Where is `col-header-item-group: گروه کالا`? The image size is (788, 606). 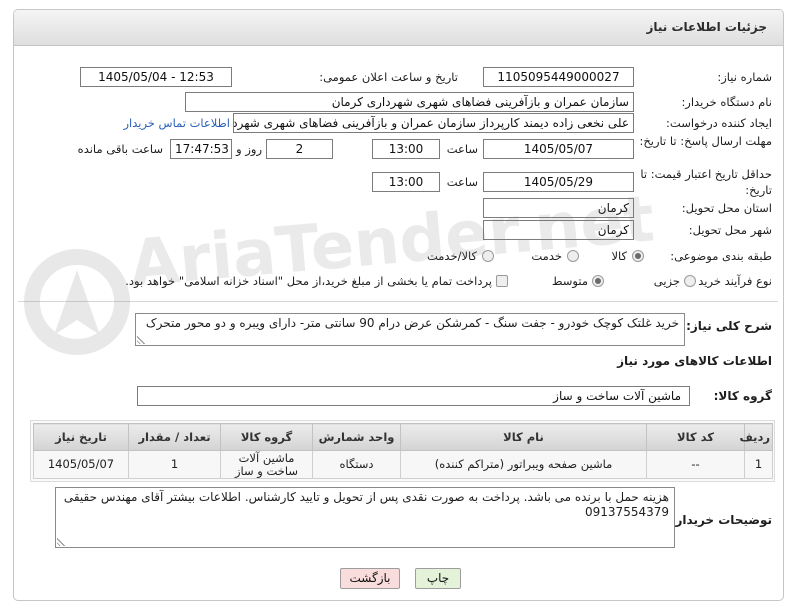 col-header-item-group: گروه کالا is located at coordinates (266, 437).